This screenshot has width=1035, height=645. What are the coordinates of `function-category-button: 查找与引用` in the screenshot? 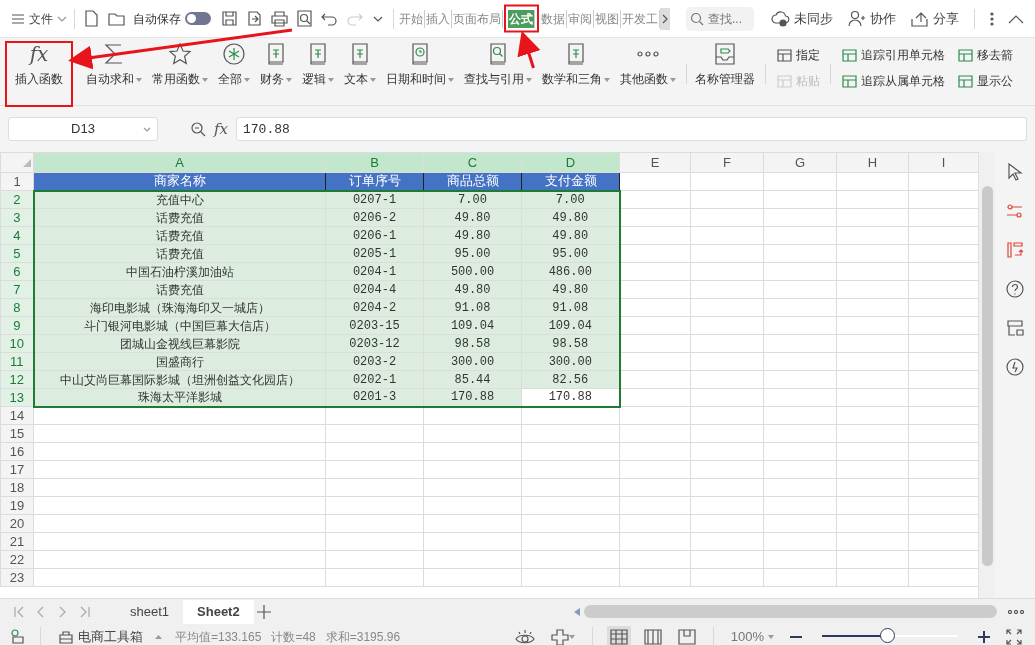 It's located at (498, 65).